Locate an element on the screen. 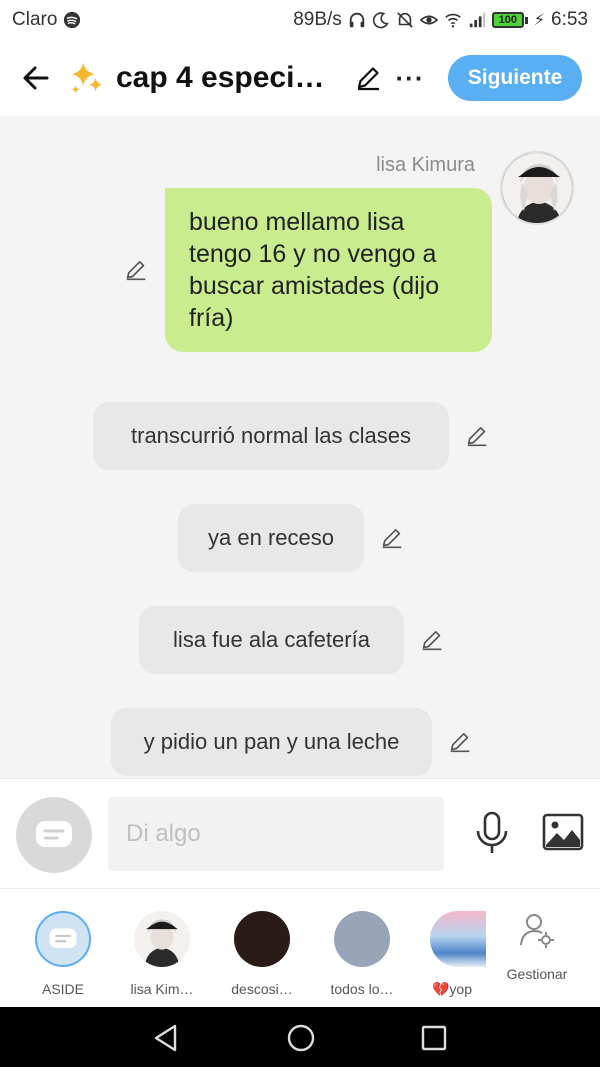  manage-button: Gestionar is located at coordinates (537, 946).